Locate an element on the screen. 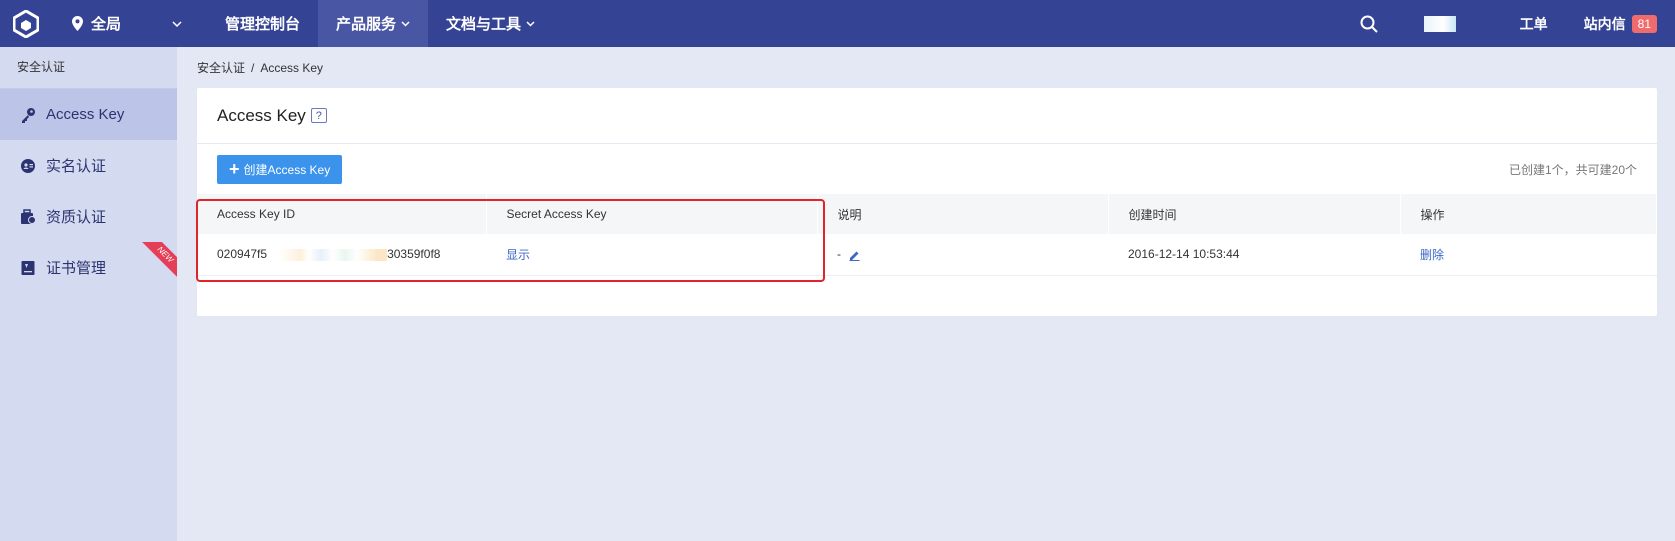 The height and width of the screenshot is (541, 1675). sidebar-item-access-key: Access Key is located at coordinates (88, 114).